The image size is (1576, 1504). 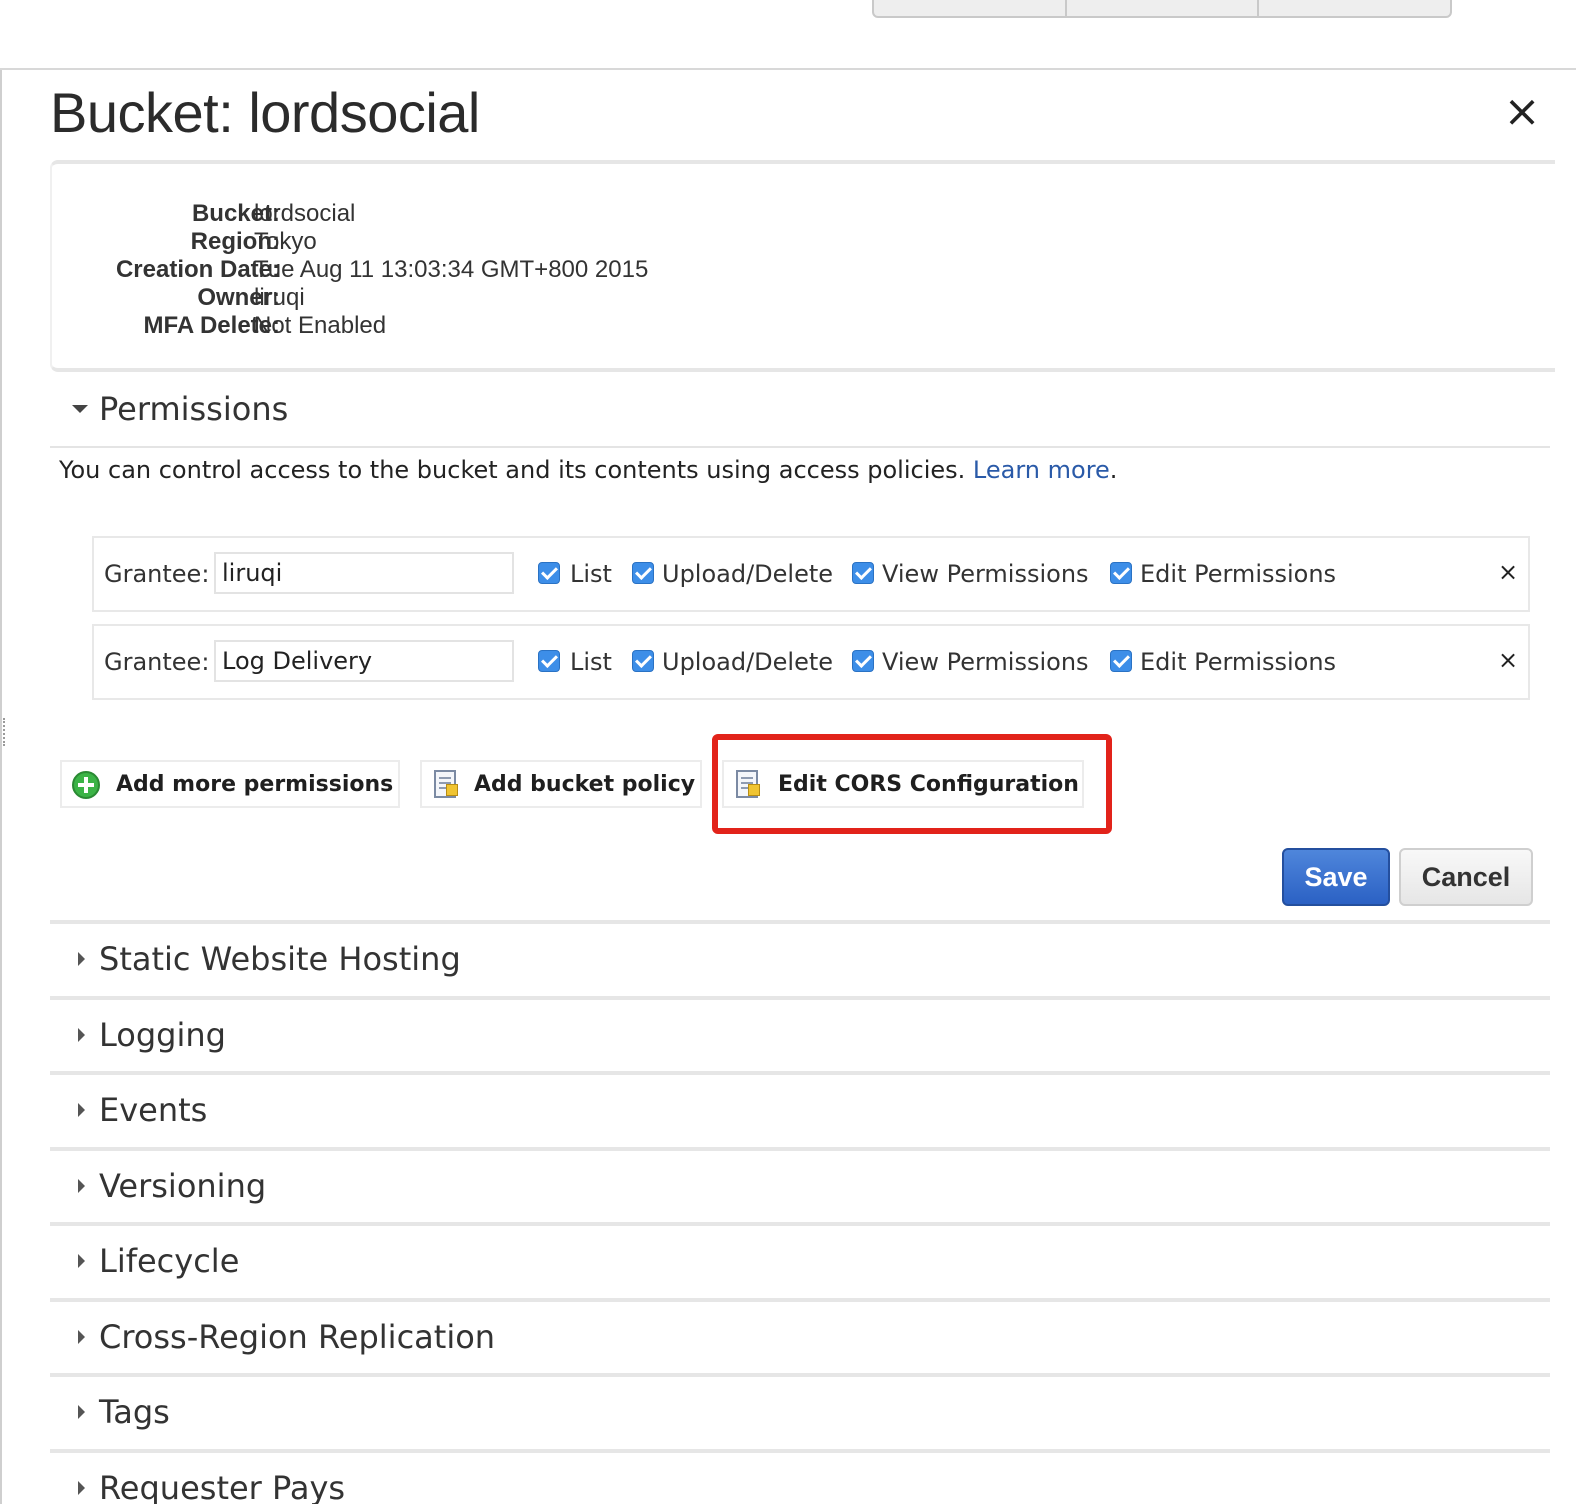 I want to click on view-toggle, so click(x=1162, y=9).